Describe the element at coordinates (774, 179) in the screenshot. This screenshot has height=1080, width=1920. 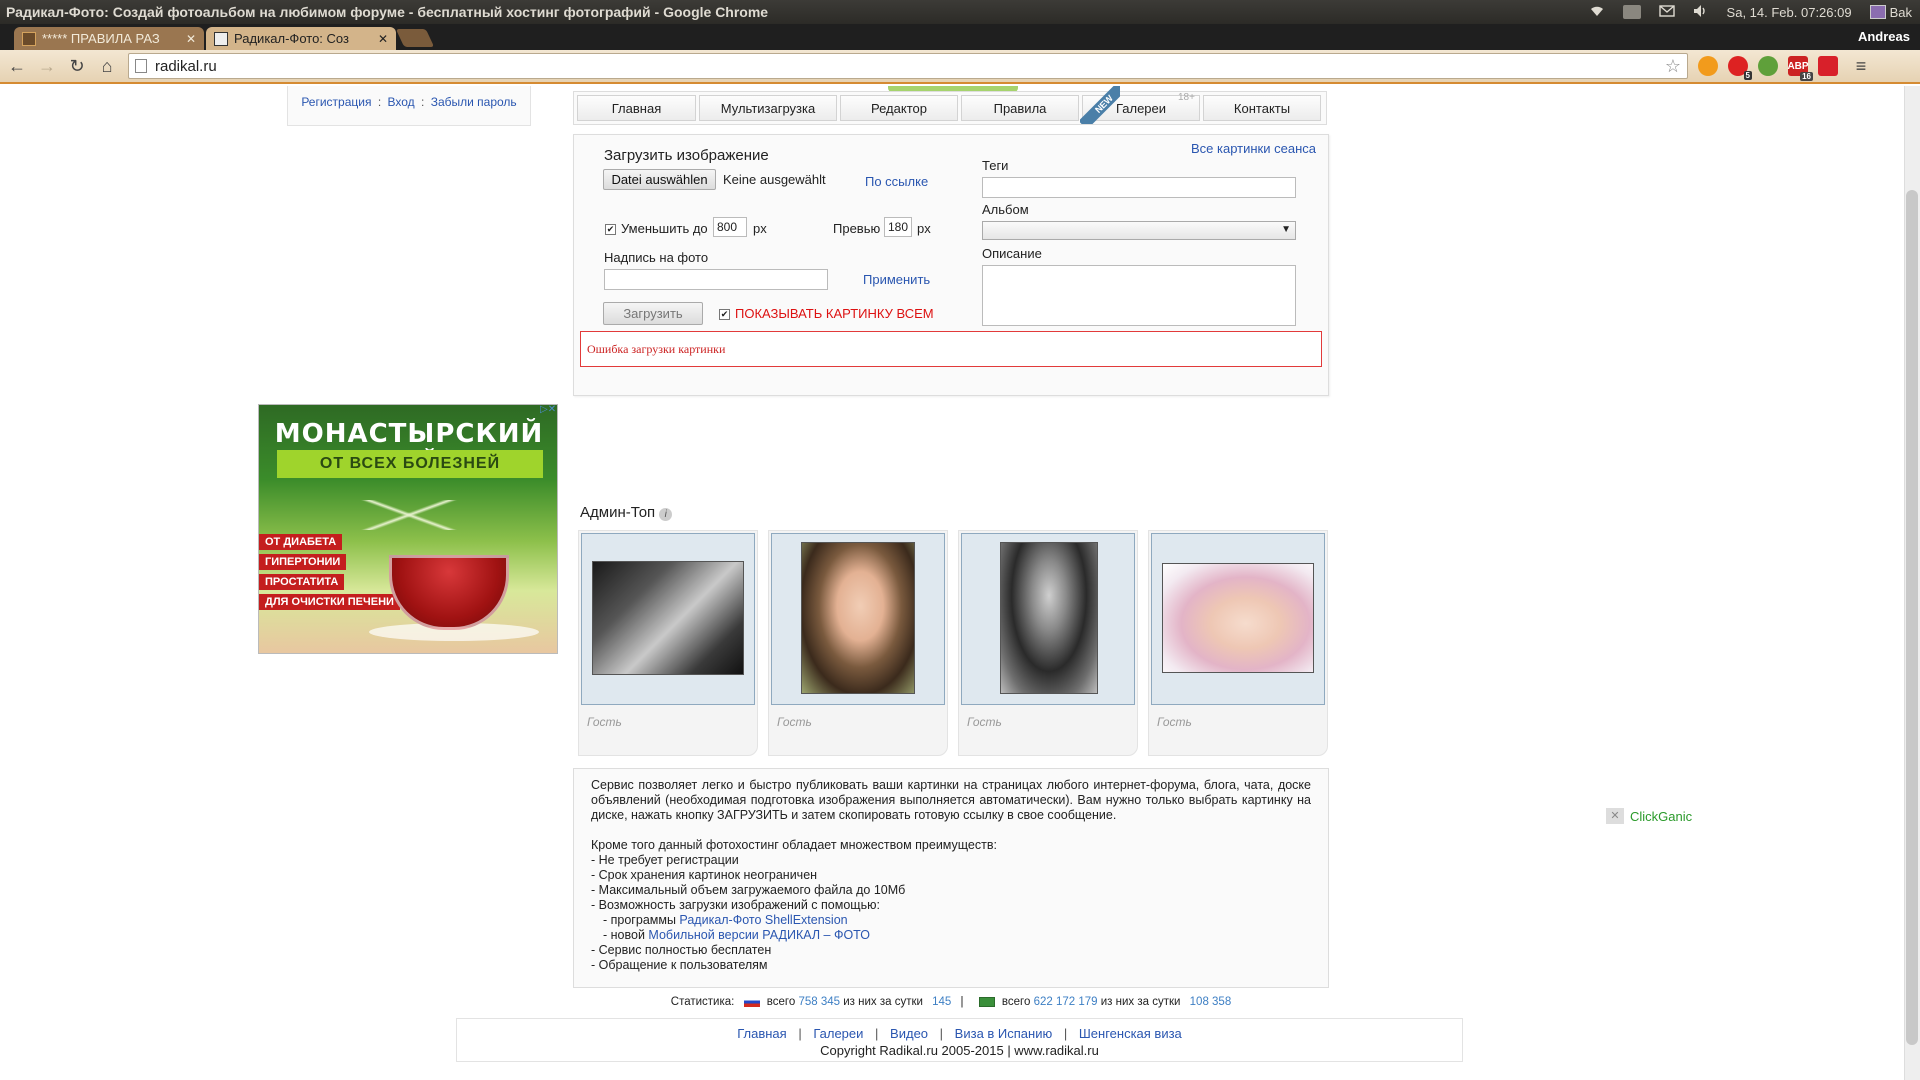
I see `file-status: Keine ausgewählt` at that location.